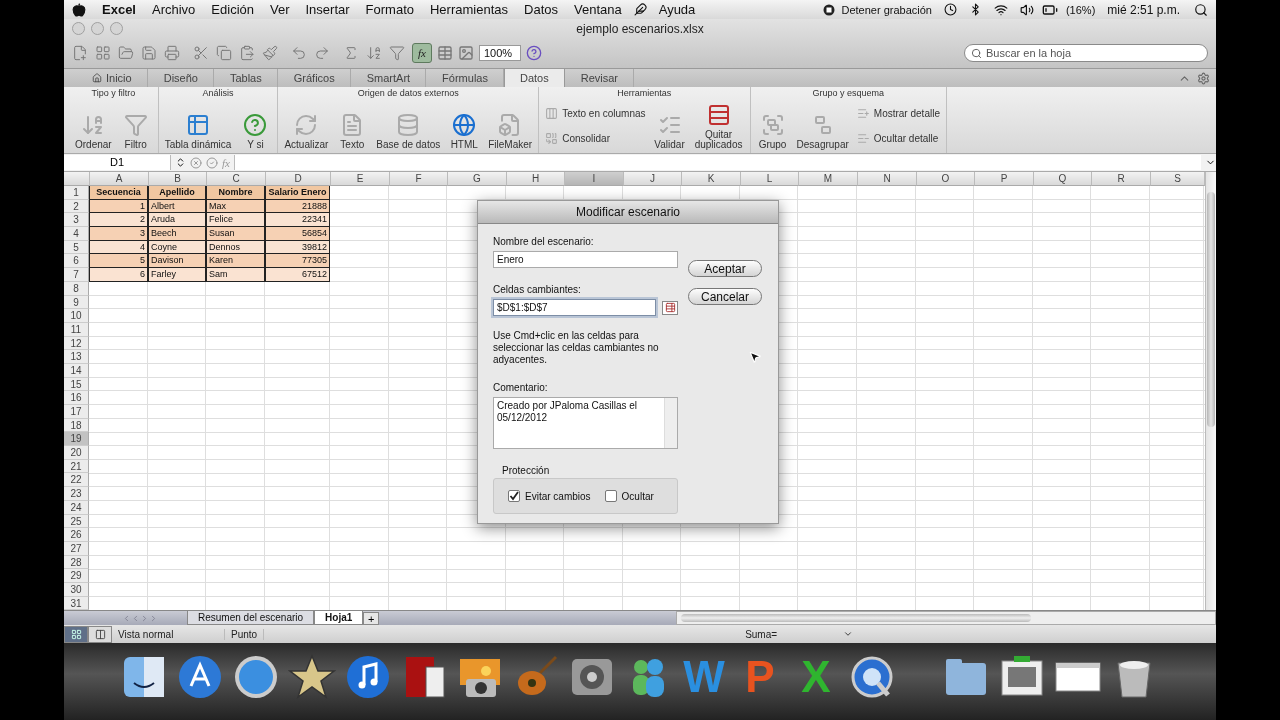  Describe the element at coordinates (76, 634) in the screenshot. I see `normal-view-button` at that location.